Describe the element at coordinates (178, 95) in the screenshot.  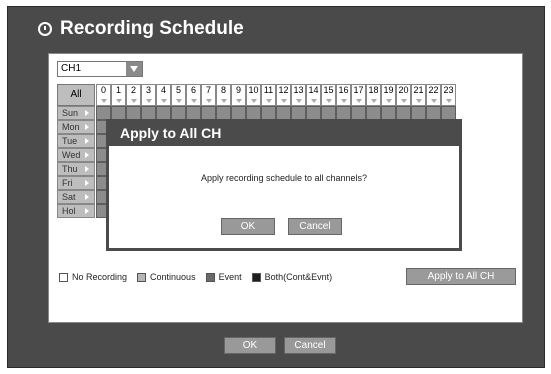
I see `hour-header: 5` at that location.